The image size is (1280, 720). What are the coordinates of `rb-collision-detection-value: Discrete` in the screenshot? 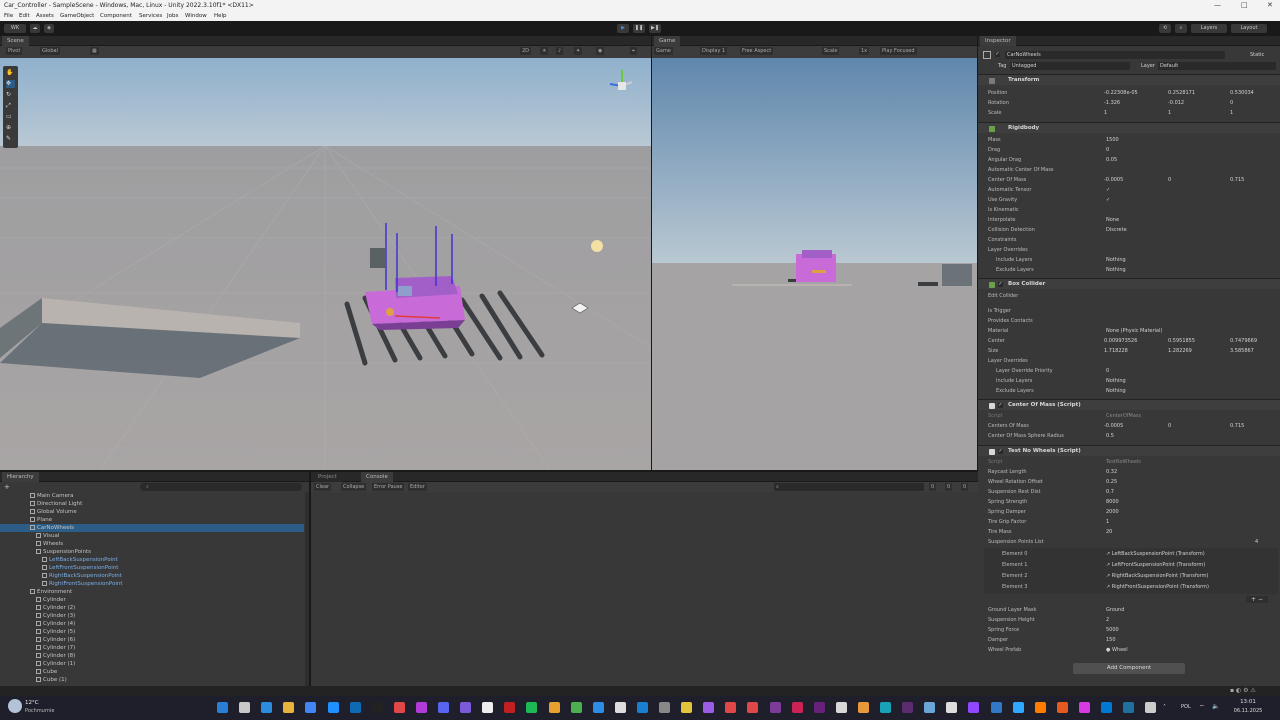 It's located at (1116, 230).